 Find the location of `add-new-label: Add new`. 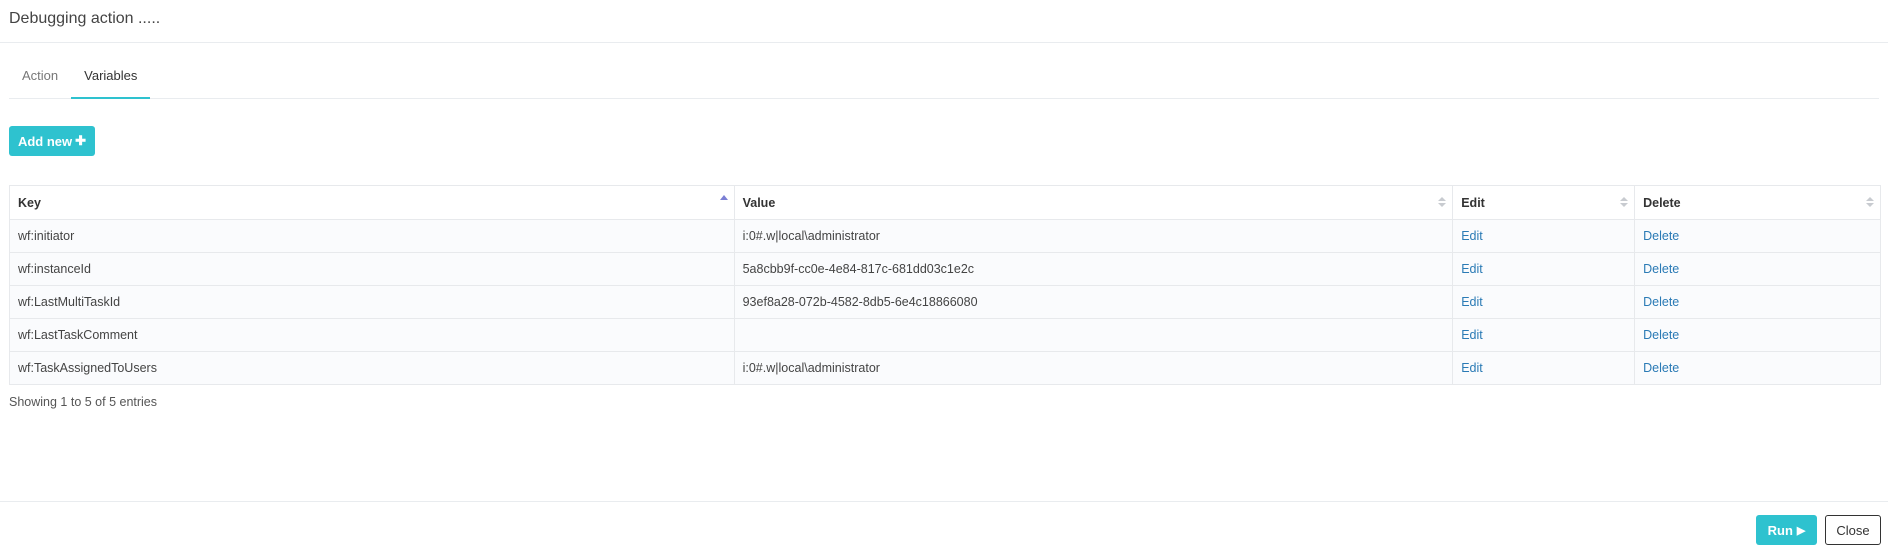

add-new-label: Add new is located at coordinates (45, 141).